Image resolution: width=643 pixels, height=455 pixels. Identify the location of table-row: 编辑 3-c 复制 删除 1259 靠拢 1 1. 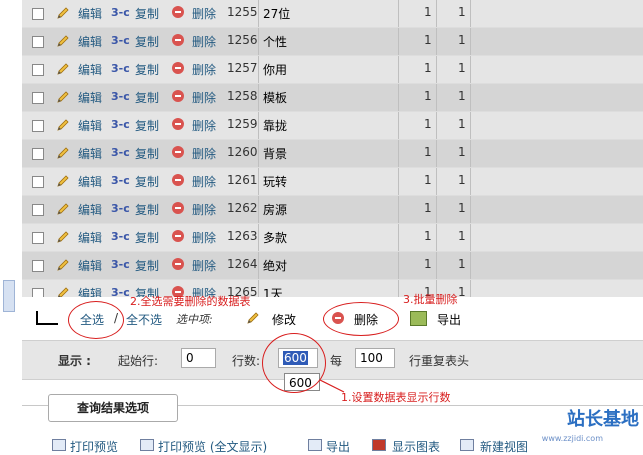
(332, 126).